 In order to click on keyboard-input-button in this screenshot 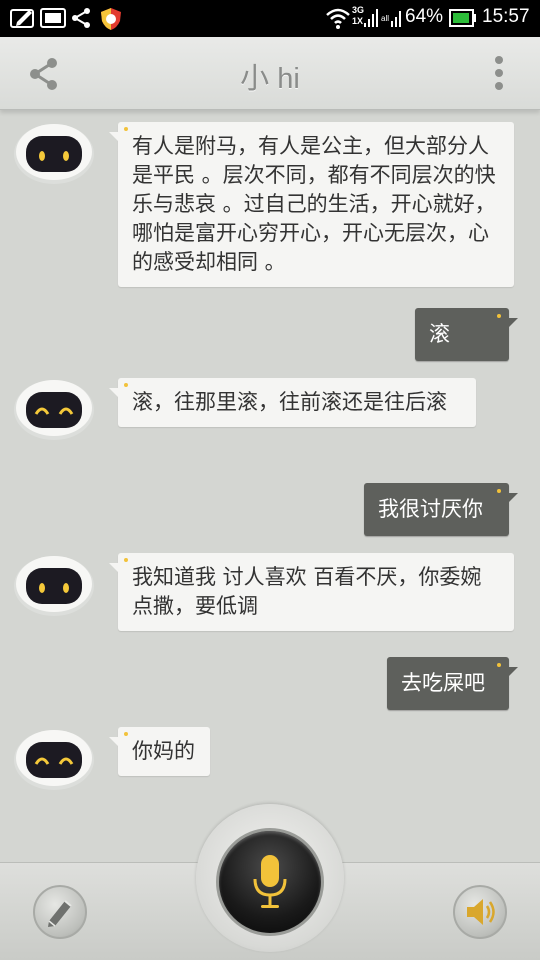, I will do `click(60, 912)`.